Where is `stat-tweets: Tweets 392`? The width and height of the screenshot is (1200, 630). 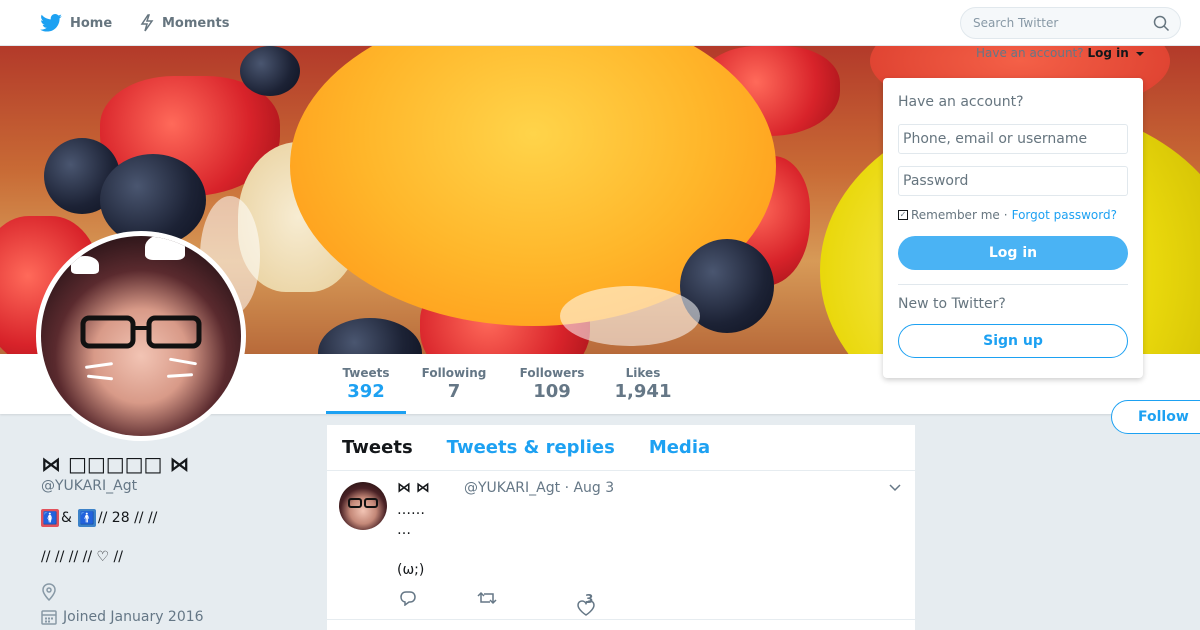
stat-tweets: Tweets 392 is located at coordinates (366, 384).